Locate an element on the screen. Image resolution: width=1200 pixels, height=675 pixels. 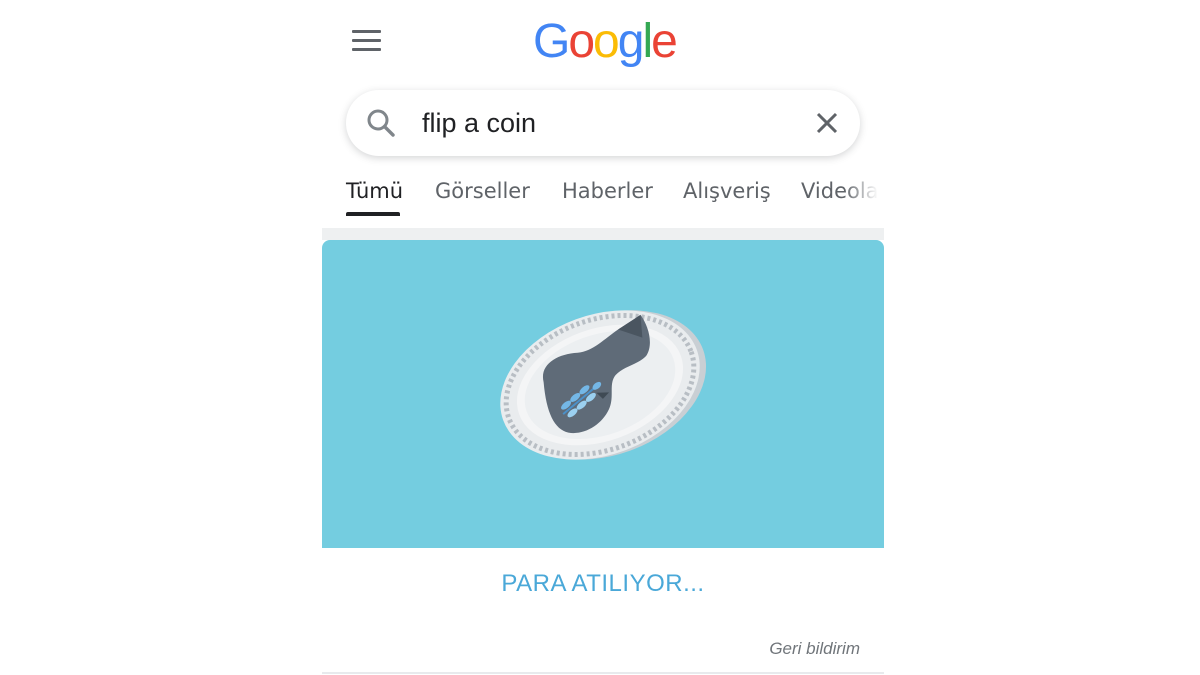
tab-shopping: Alışveriş is located at coordinates (727, 191).